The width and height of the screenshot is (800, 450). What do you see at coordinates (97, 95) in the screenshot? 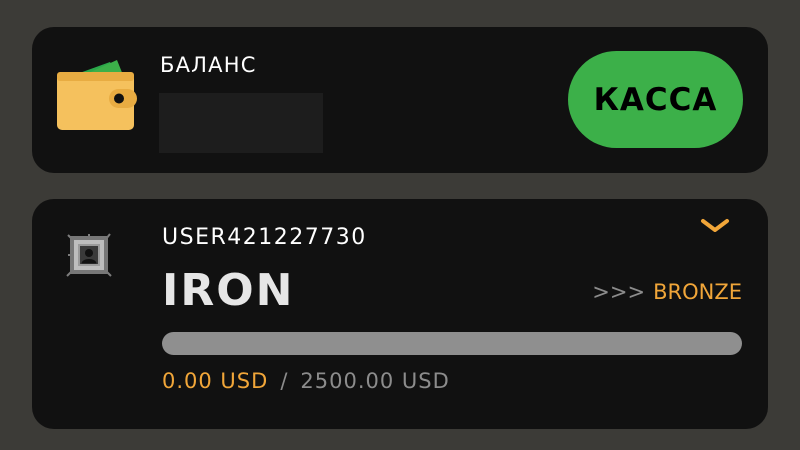
I see `wallet-icon` at bounding box center [97, 95].